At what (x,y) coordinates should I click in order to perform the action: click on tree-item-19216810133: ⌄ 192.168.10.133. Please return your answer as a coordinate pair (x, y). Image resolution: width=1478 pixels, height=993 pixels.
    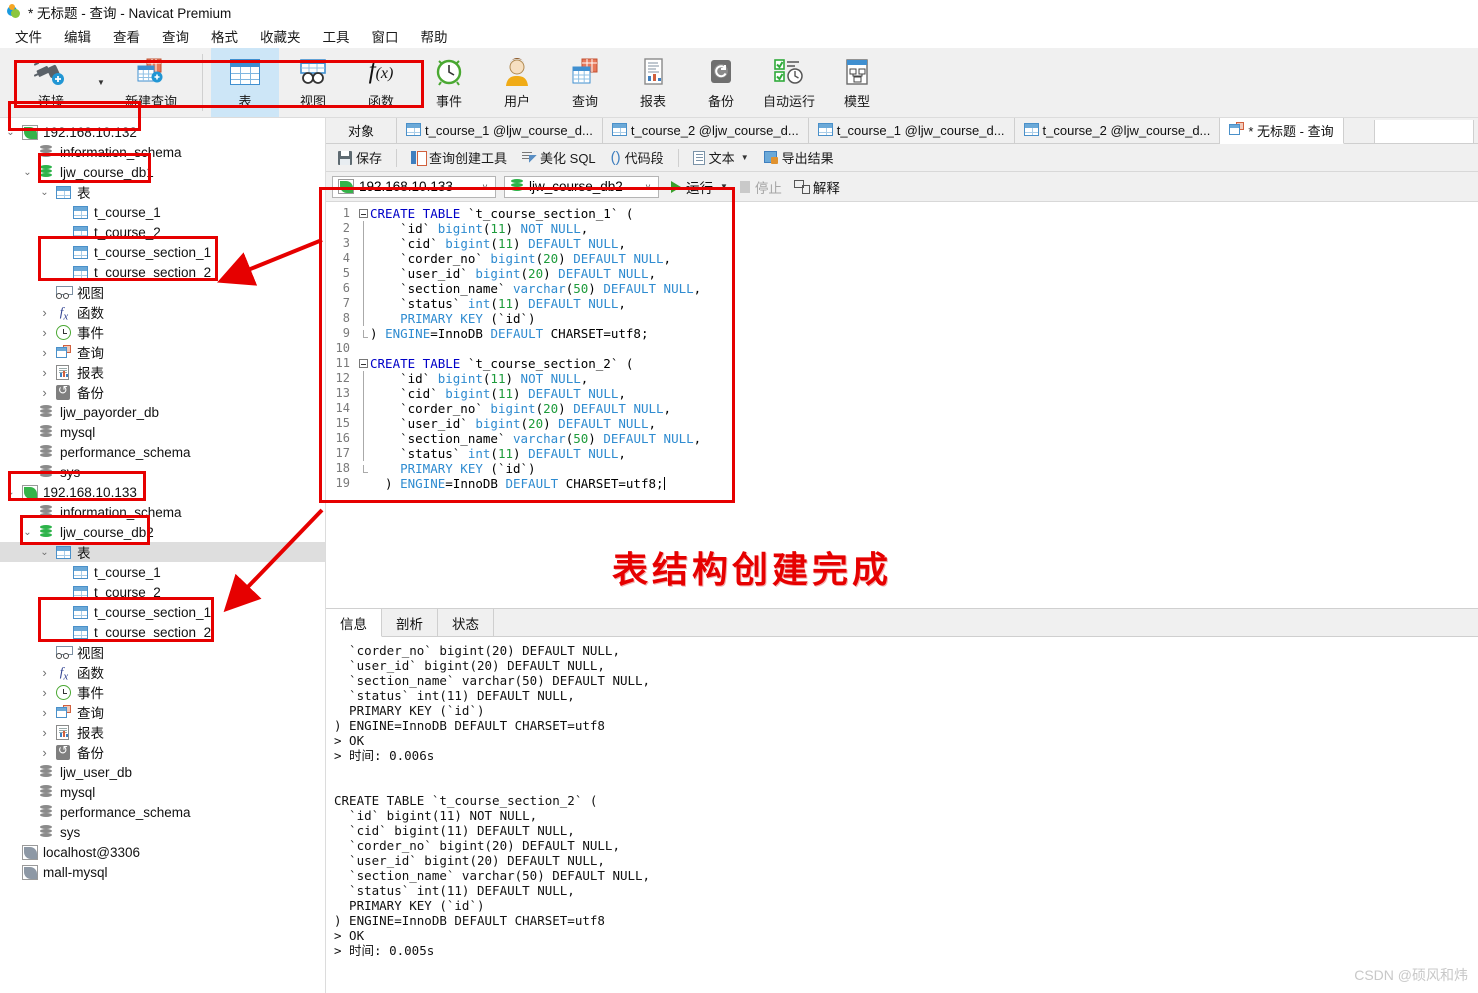
    Looking at the image, I should click on (162, 492).